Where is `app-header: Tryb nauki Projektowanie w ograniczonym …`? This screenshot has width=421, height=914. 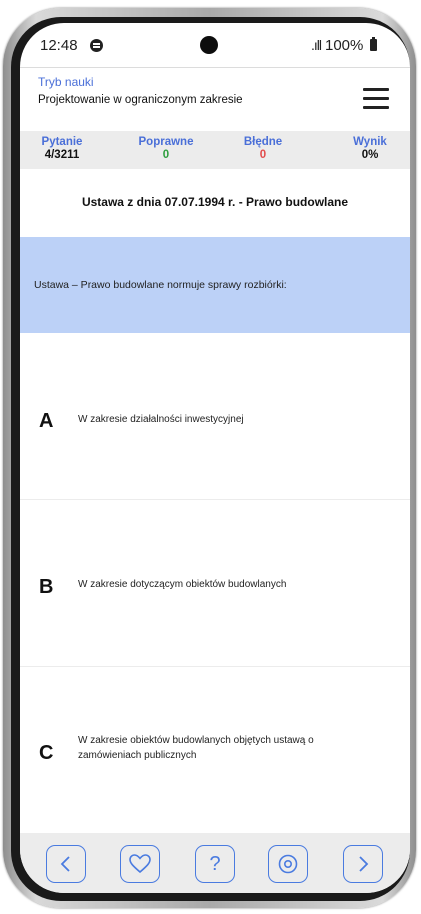
app-header: Tryb nauki Projektowanie w ograniczonym … is located at coordinates (215, 99).